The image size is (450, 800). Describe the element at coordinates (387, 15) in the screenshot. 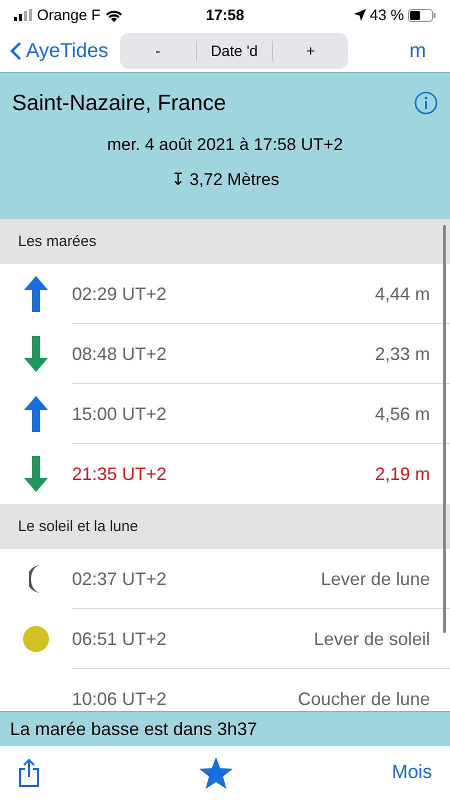

I see `battery-percent: 43 %` at that location.